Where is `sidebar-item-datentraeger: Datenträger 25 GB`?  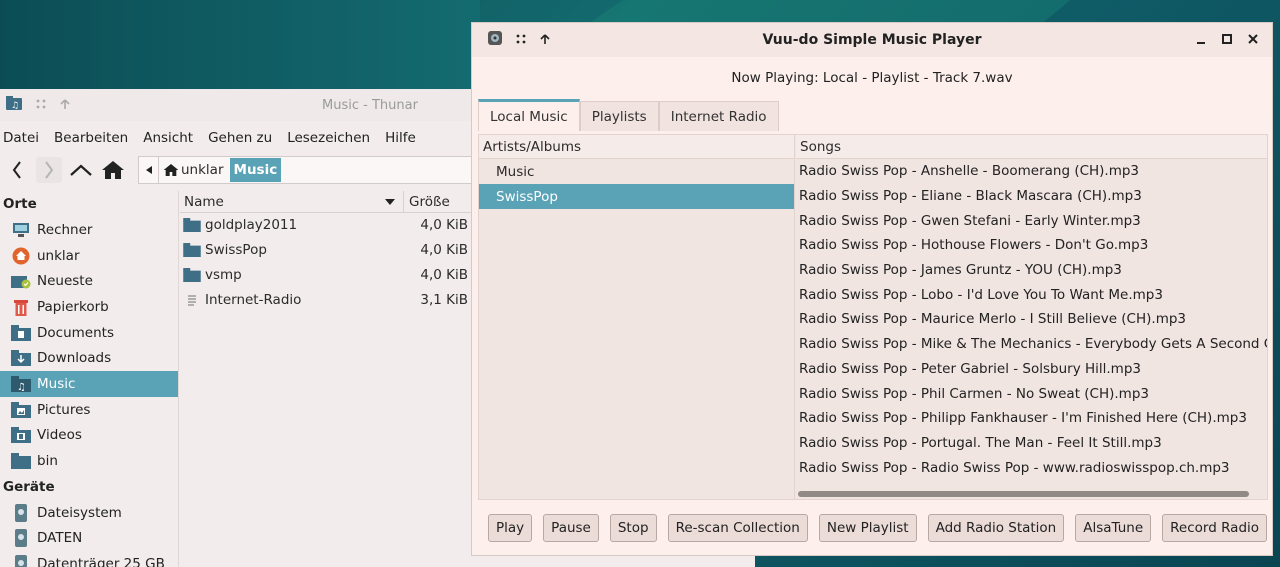
sidebar-item-datentraeger: Datenträger 25 GB is located at coordinates (89, 559).